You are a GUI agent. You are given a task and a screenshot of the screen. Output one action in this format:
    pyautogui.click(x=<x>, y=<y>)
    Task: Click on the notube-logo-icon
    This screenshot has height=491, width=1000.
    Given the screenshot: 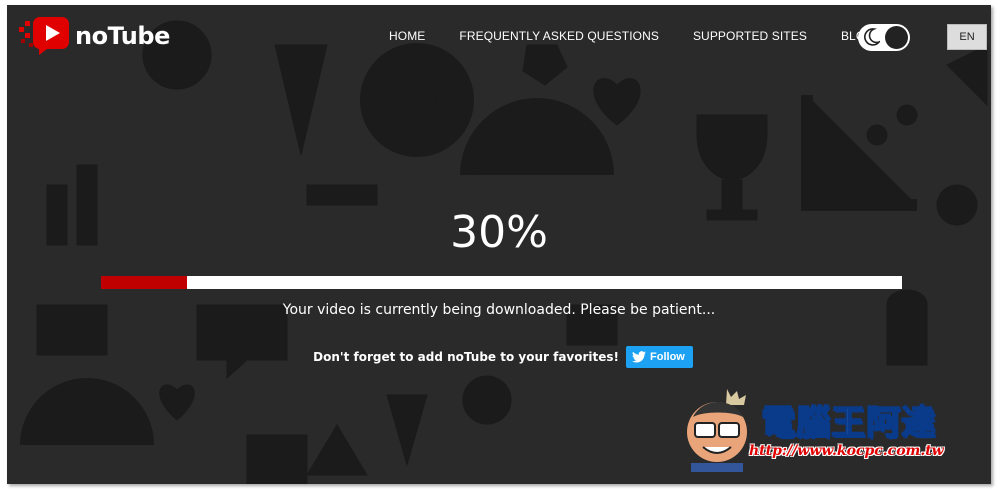 What is the action you would take?
    pyautogui.click(x=45, y=36)
    